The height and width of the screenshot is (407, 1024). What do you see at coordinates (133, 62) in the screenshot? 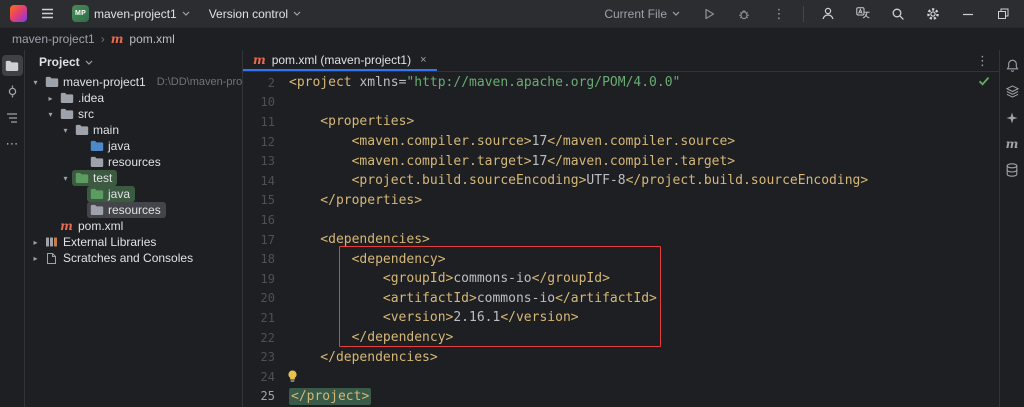
I see `project-panel-header: Project` at bounding box center [133, 62].